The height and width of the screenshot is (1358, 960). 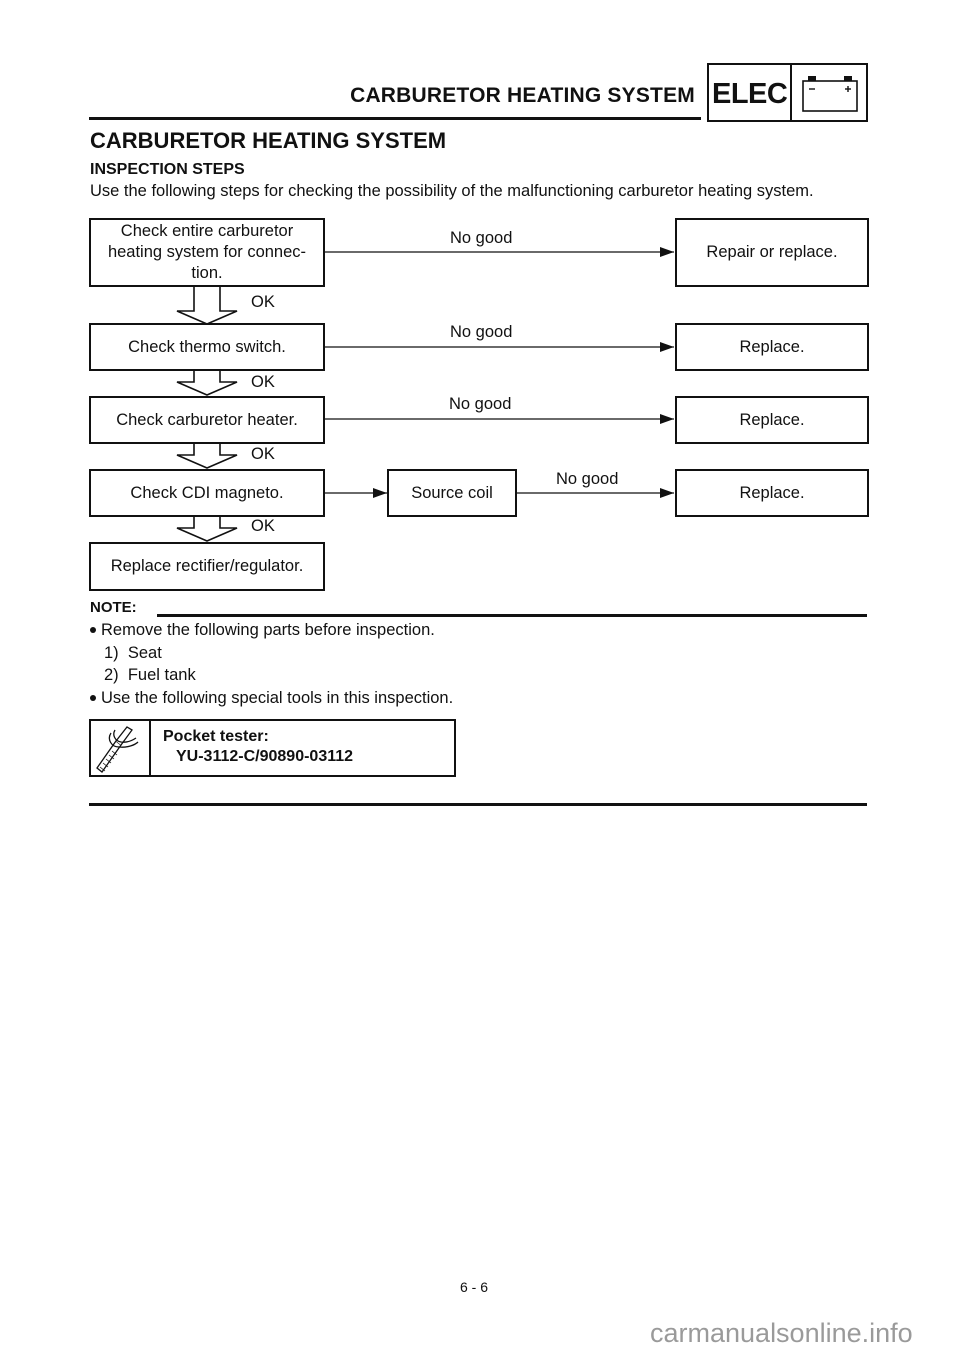 I want to click on step-replace-rectifier-regulator: Replace rectifier/regulator., so click(x=207, y=566).